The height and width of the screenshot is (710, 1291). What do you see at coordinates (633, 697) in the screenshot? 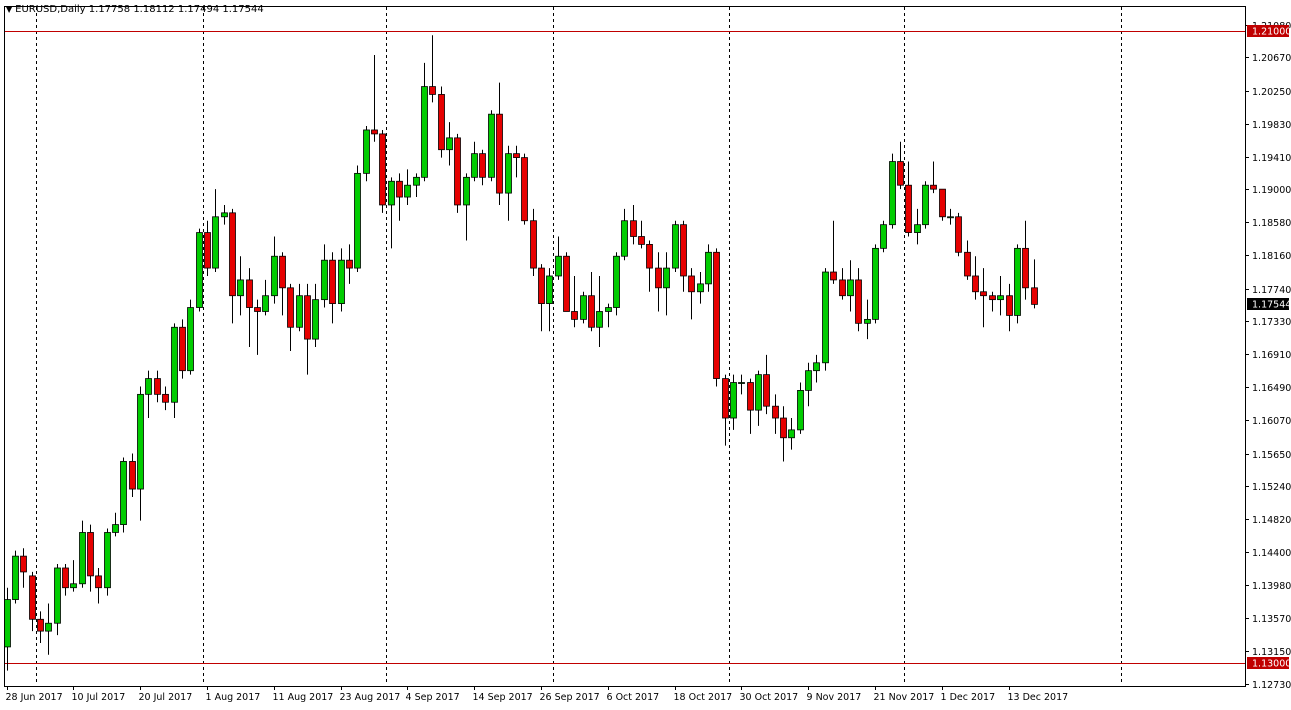
I see `x-tick-label: 6 Oct 2017` at bounding box center [633, 697].